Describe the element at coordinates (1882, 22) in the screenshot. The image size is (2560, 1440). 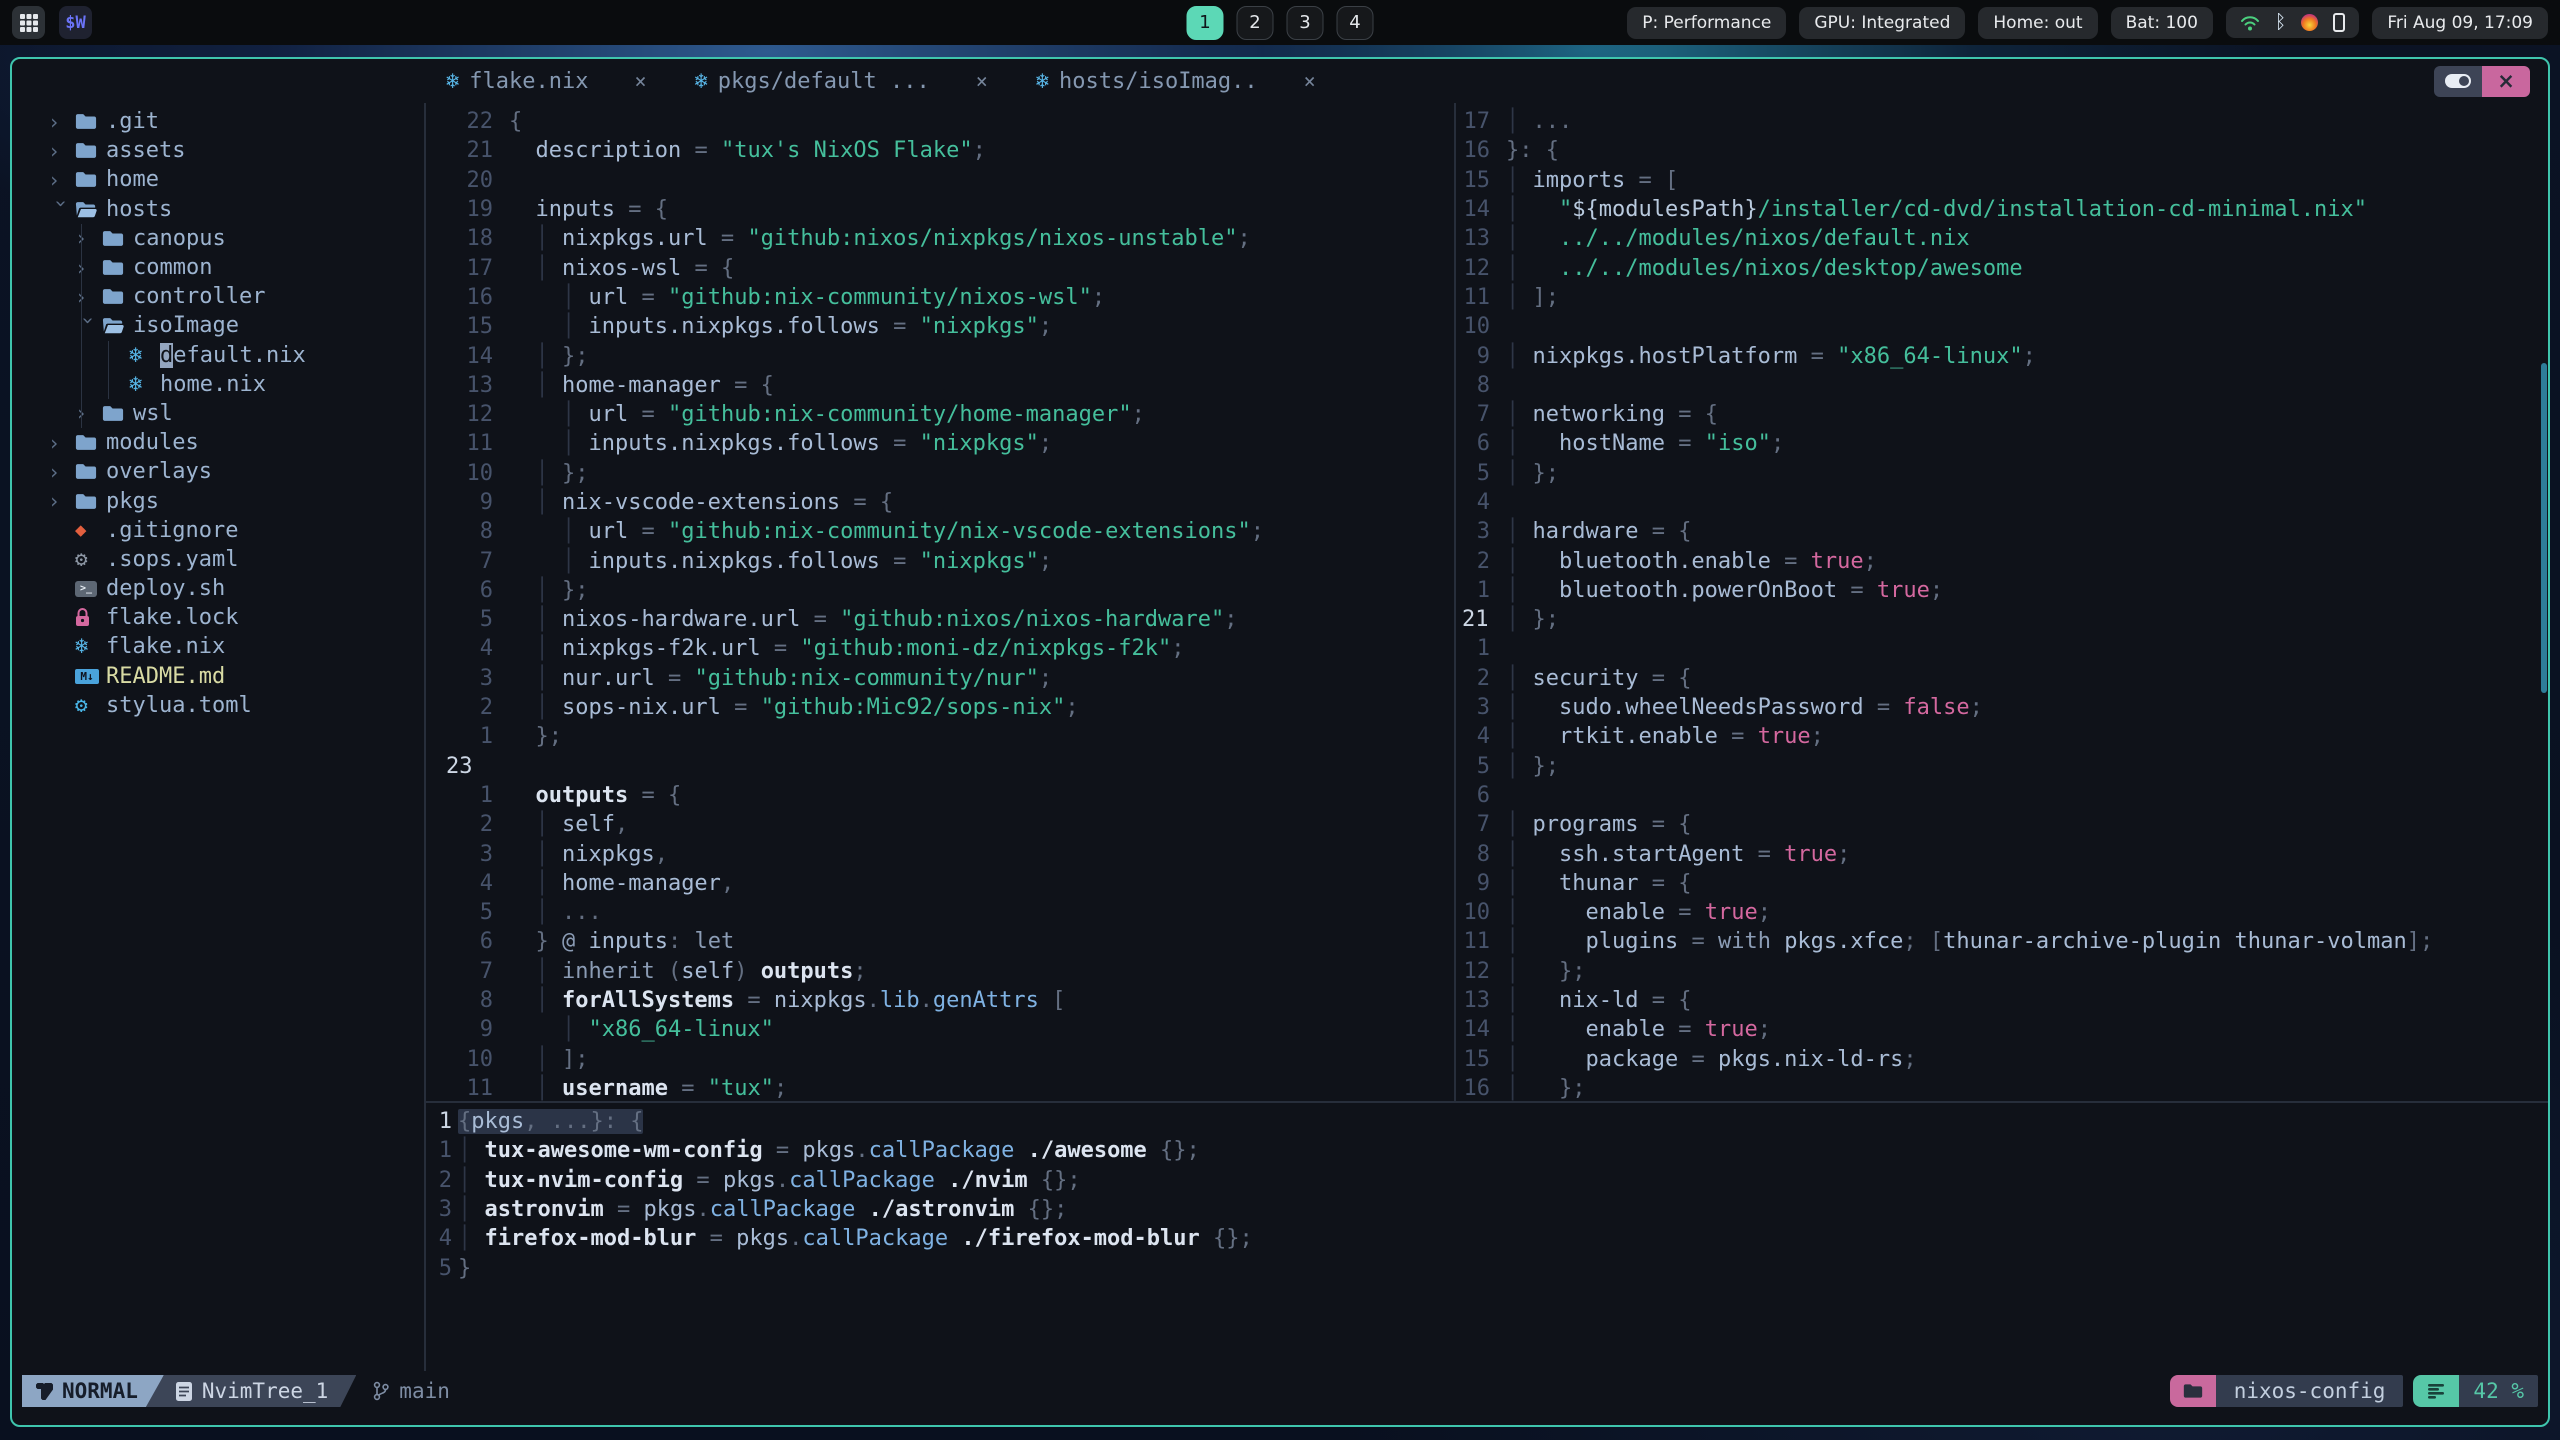
I see `status-pill: GPU: Integrated` at that location.